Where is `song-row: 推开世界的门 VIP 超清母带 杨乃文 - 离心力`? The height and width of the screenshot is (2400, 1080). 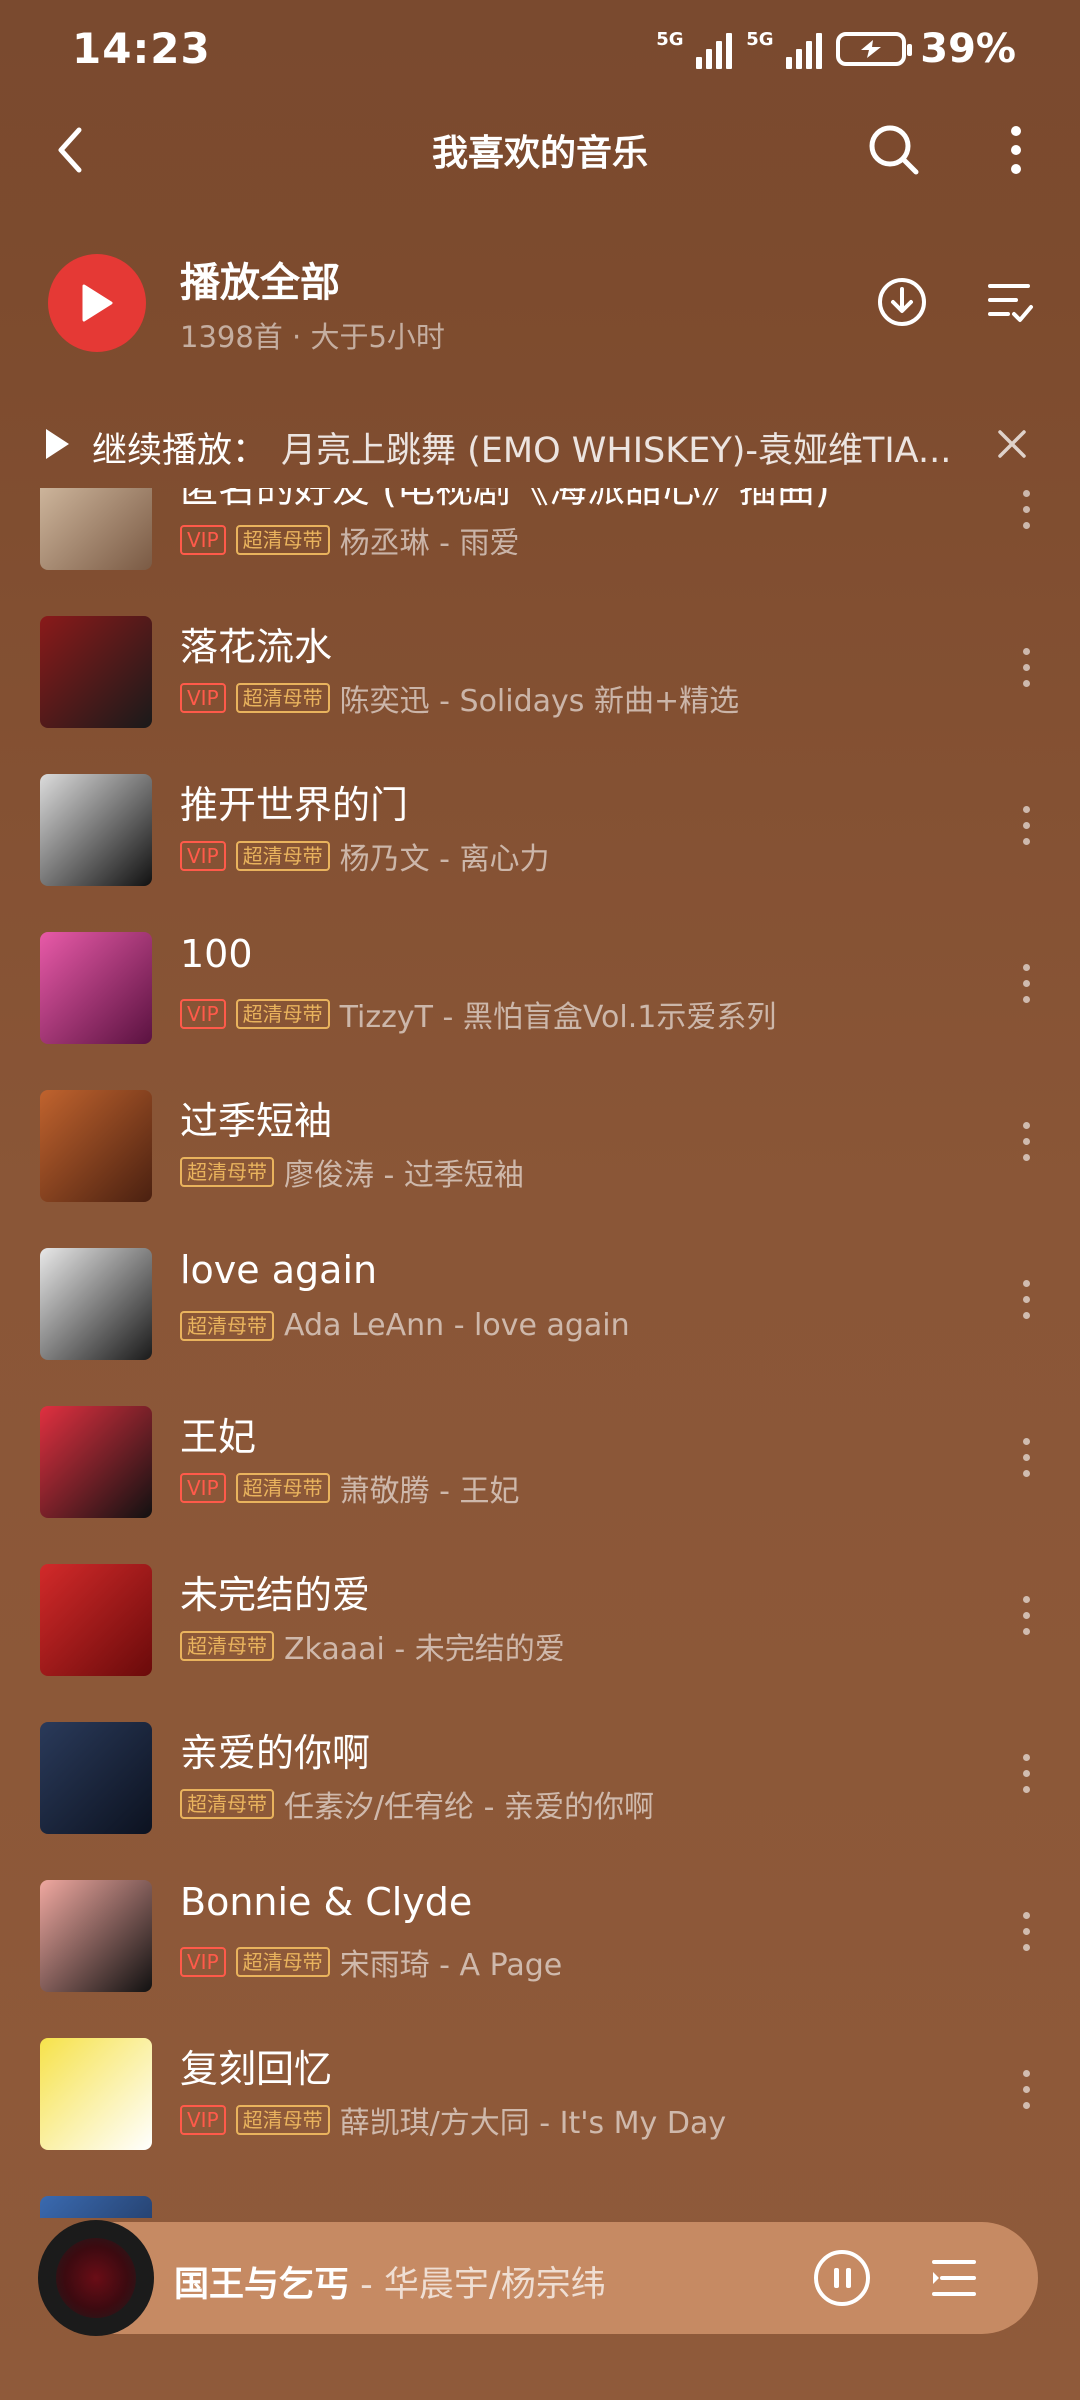 song-row: 推开世界的门 VIP 超清母带 杨乃文 - 离心力 is located at coordinates (540, 831).